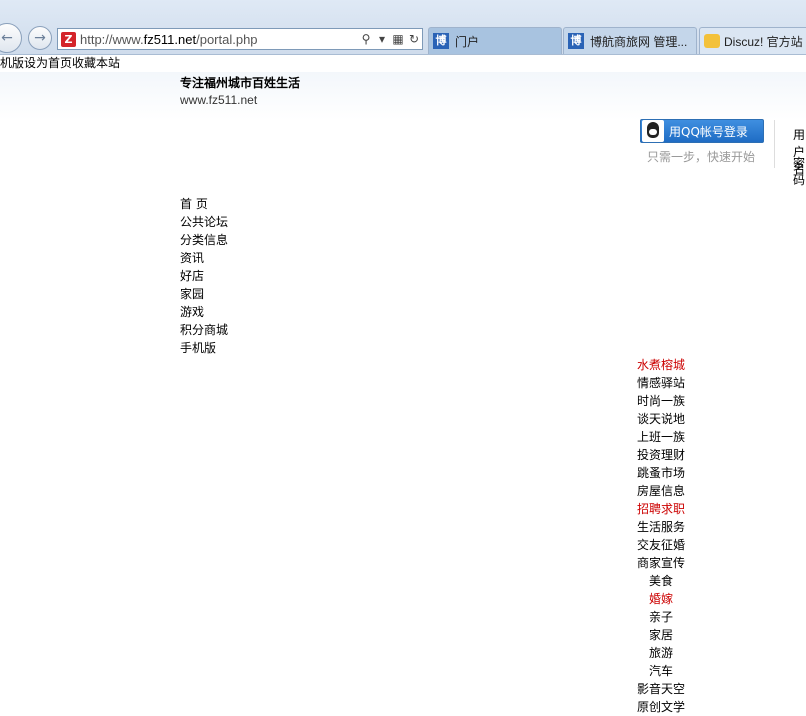 The height and width of the screenshot is (716, 806). What do you see at coordinates (667, 545) in the screenshot?
I see `forum-item: 交友征婚` at bounding box center [667, 545].